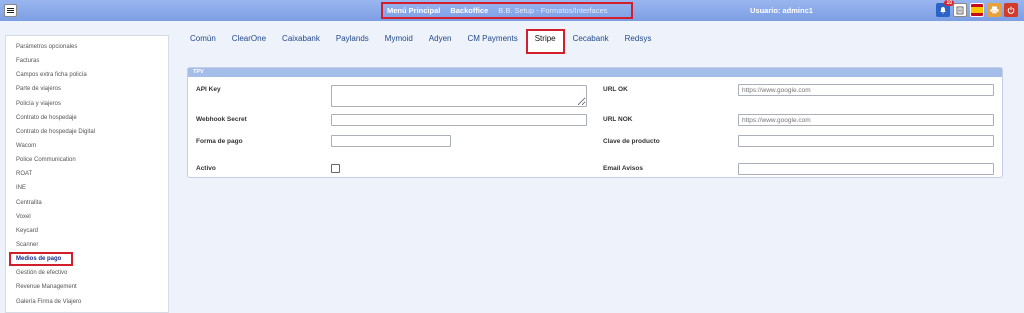 This screenshot has width=1024, height=313. What do you see at coordinates (545, 41) in the screenshot?
I see `tab-stripe: Stripe` at bounding box center [545, 41].